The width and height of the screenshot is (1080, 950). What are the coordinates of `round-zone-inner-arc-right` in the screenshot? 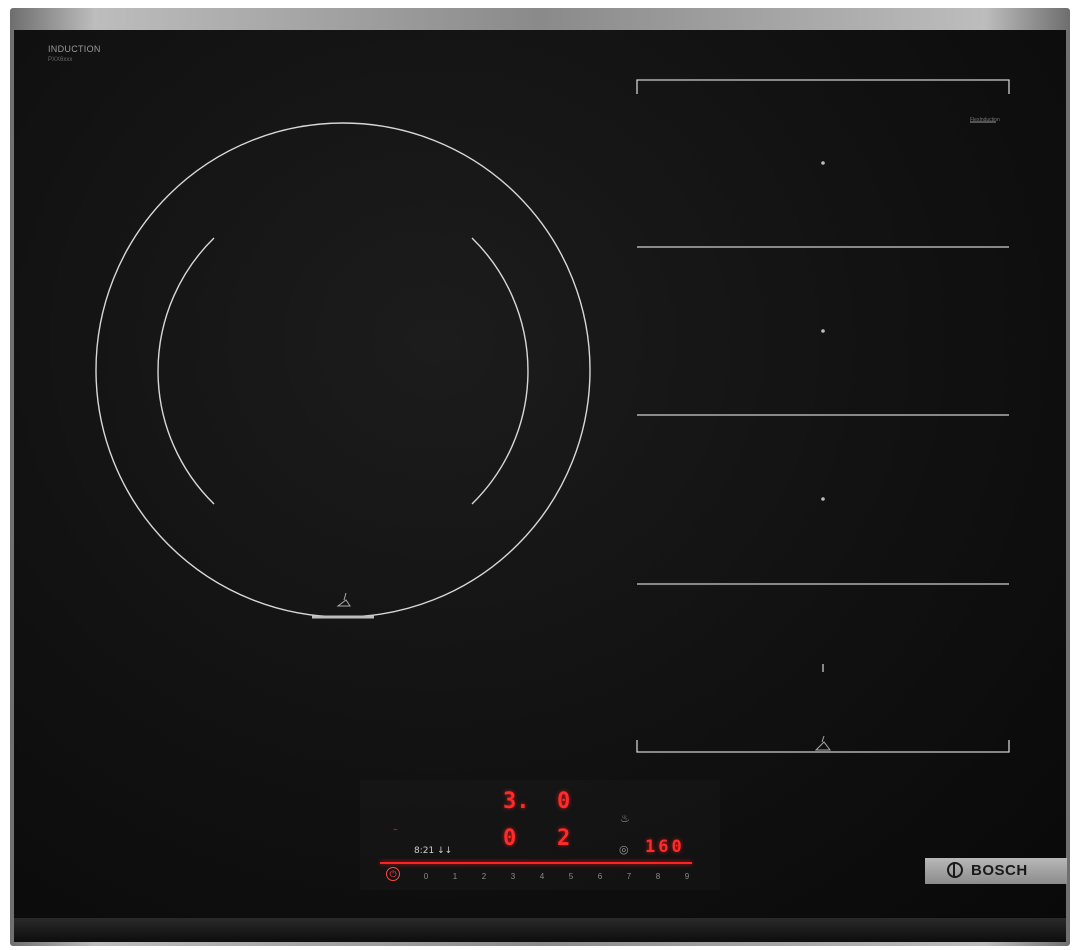 It's located at (500, 371).